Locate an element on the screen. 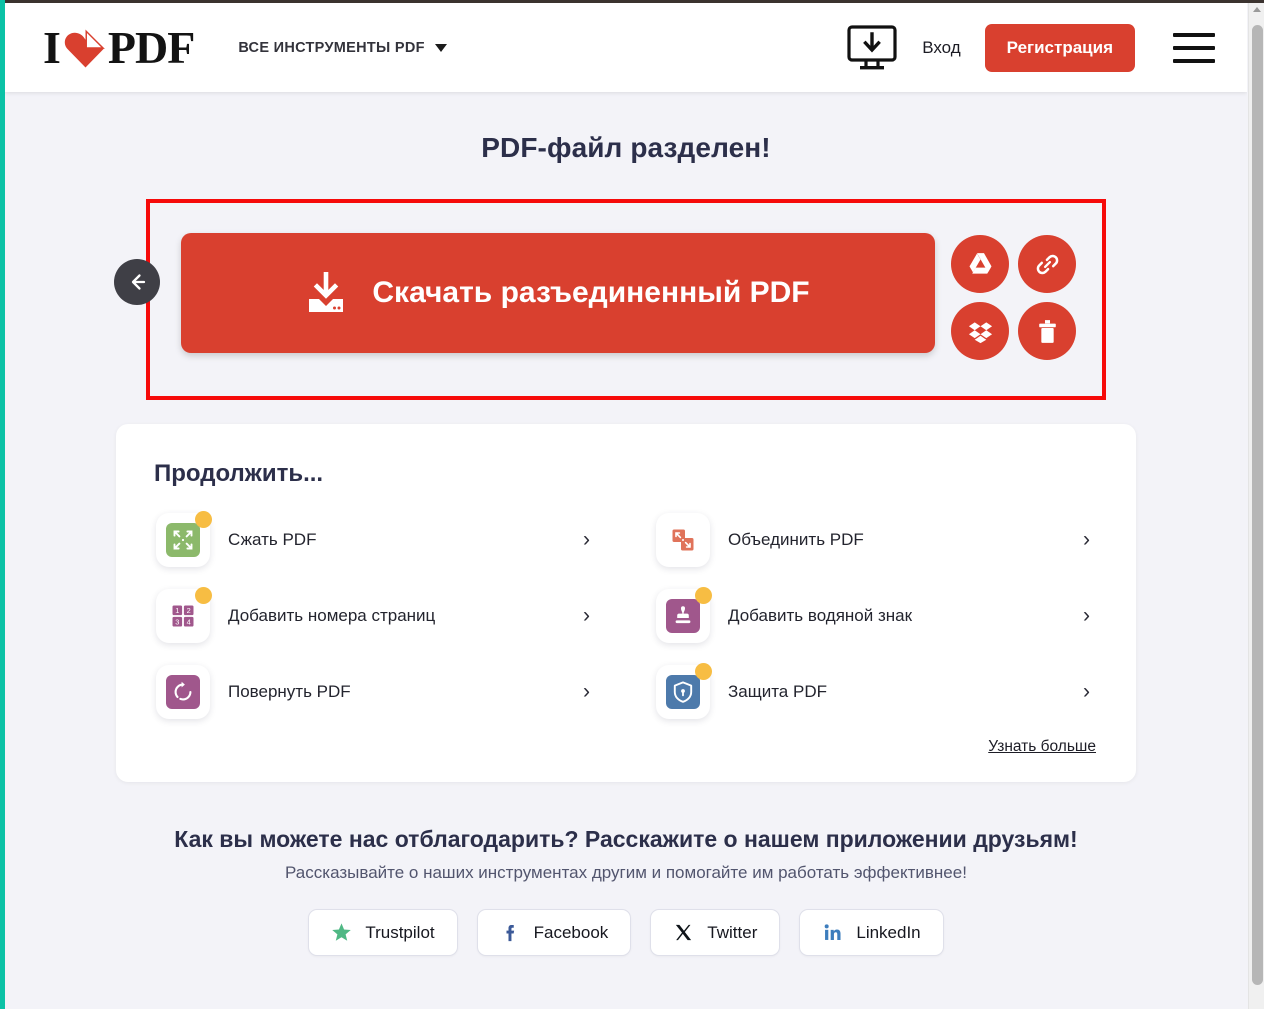  share-buttons: Trustpilot Facebook Twitter LinkedIn is located at coordinates (626, 932).